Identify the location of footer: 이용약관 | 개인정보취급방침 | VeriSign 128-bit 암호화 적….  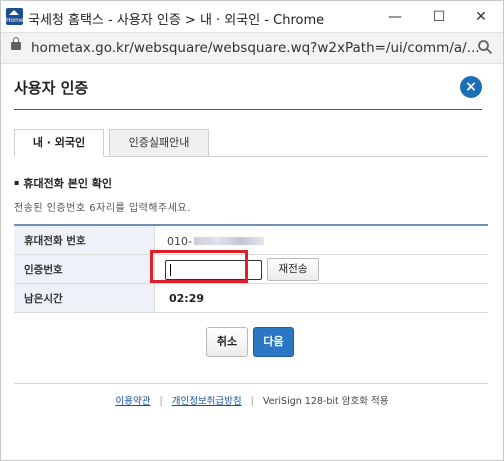
(252, 400).